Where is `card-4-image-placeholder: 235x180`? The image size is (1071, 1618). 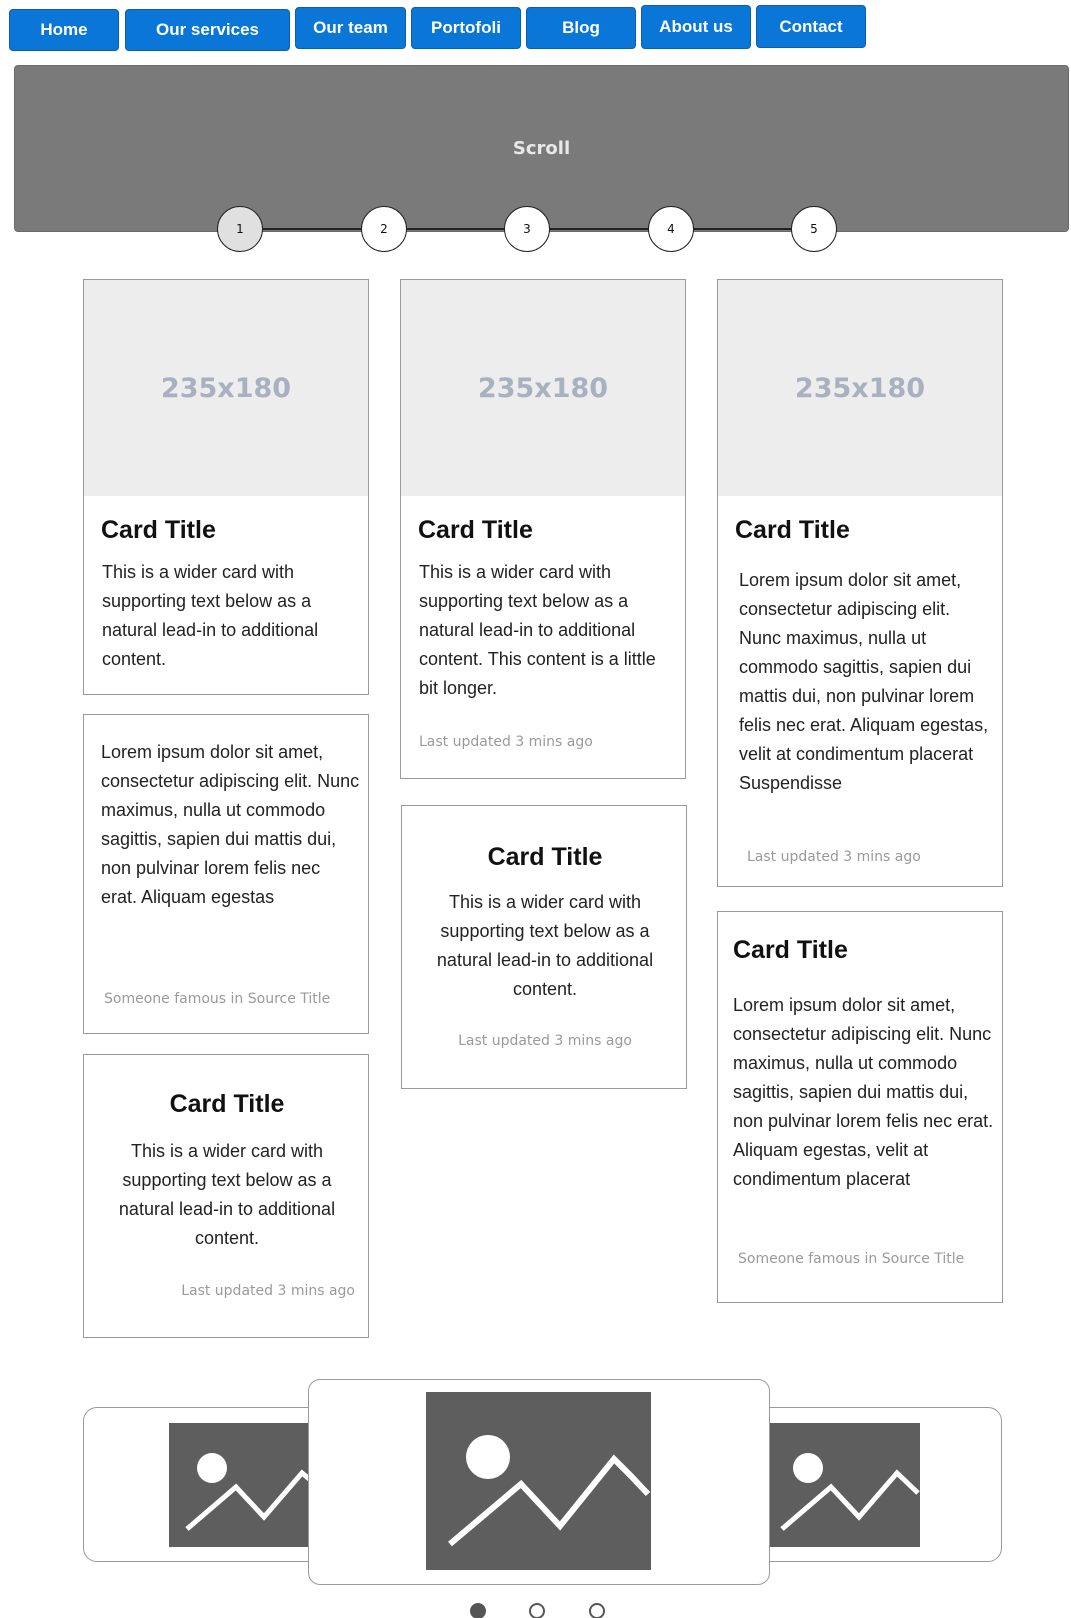
card-4-image-placeholder: 235x180 is located at coordinates (543, 388).